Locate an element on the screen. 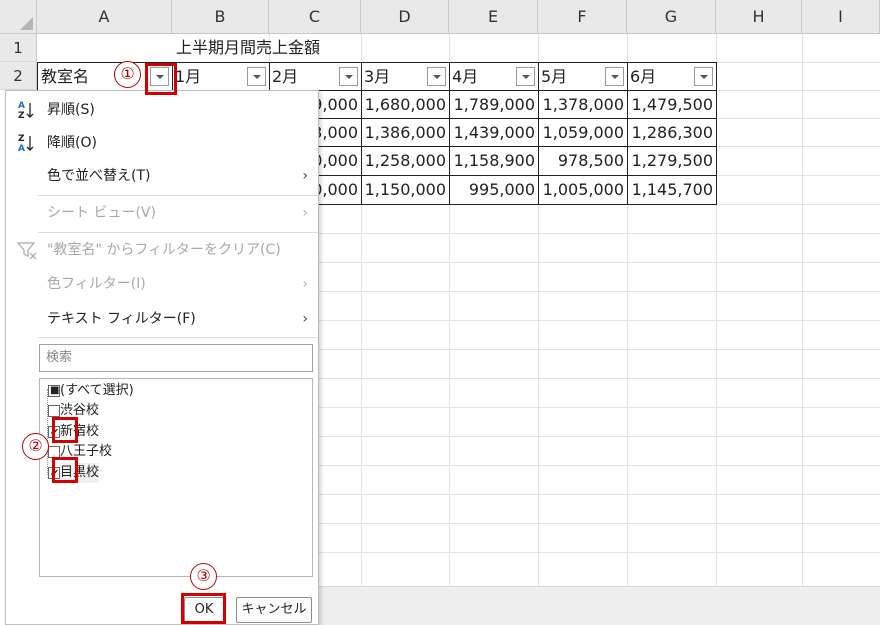 The width and height of the screenshot is (880, 625). color-filter-item: 色フィルター(I) › is located at coordinates (162, 284).